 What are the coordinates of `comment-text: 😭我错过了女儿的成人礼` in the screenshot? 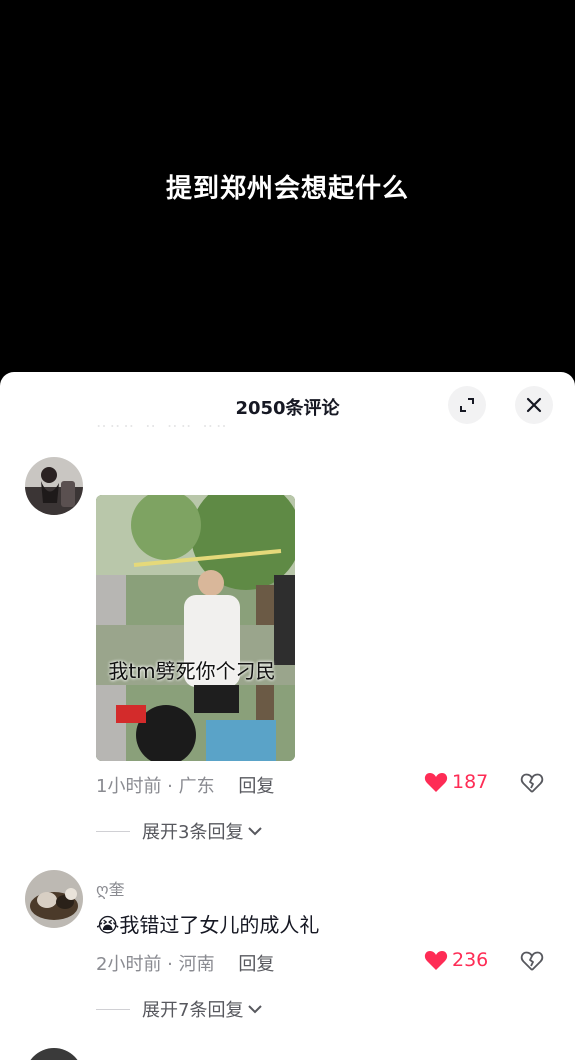 It's located at (207, 923).